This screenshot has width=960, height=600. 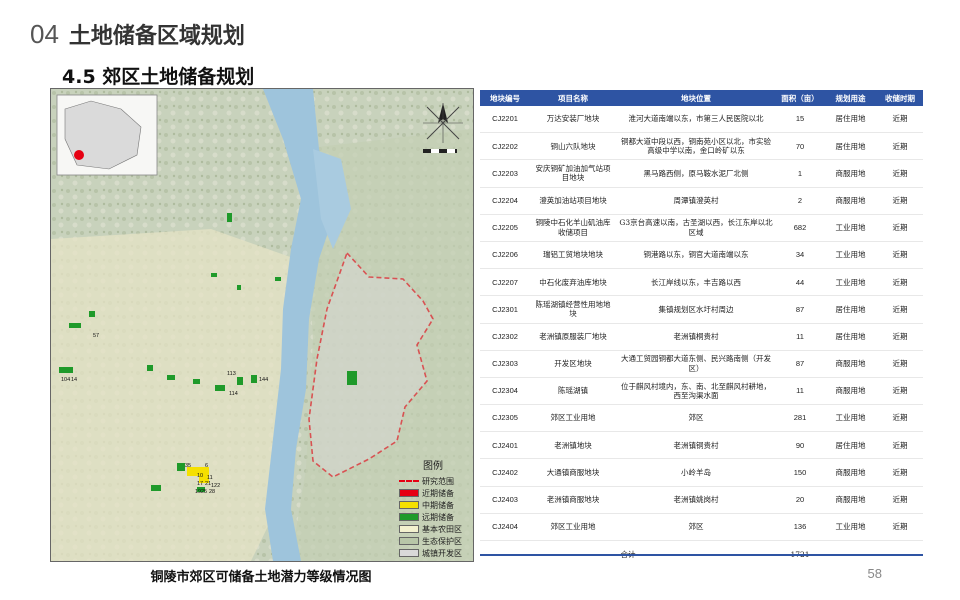 What do you see at coordinates (505, 337) in the screenshot?
I see `cell-code: CJ2302` at bounding box center [505, 337].